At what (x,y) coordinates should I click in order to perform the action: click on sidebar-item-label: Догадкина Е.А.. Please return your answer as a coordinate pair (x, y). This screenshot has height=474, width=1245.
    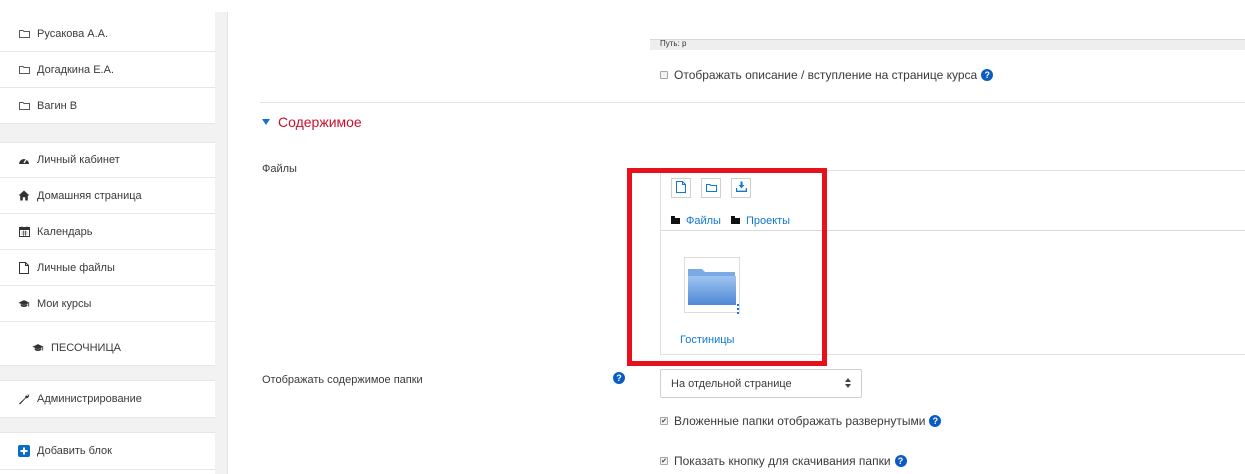
    Looking at the image, I should click on (75, 69).